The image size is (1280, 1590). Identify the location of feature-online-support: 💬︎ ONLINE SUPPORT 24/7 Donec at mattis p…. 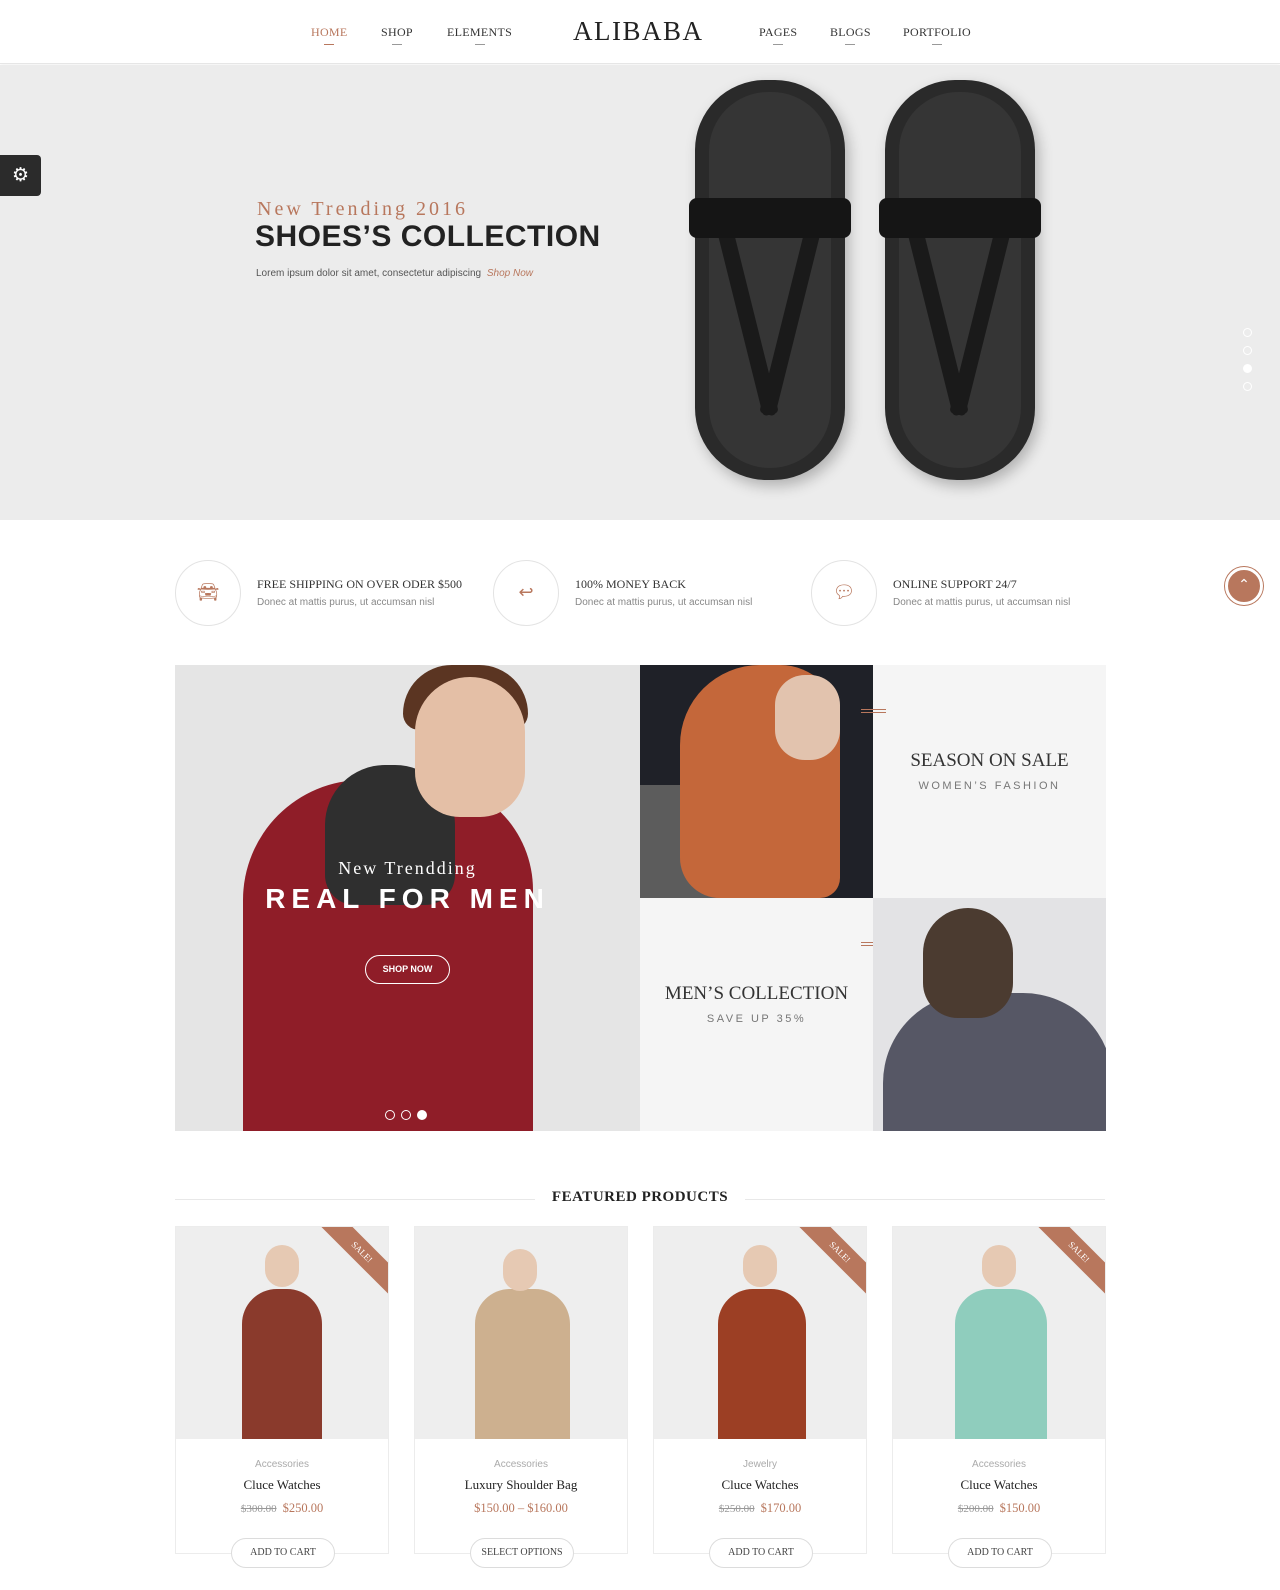
(961, 593).